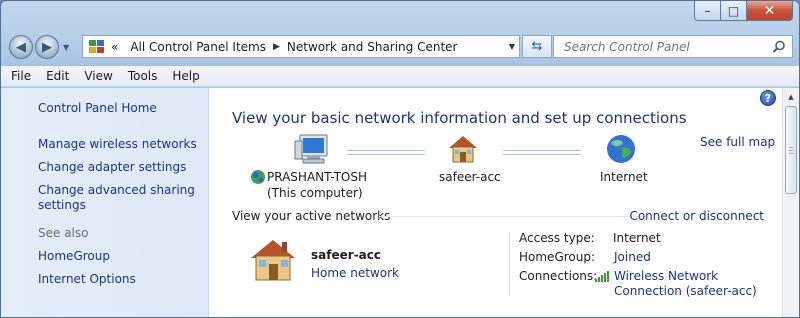 The height and width of the screenshot is (318, 800). I want to click on recent-pages-dropdown-icon: ▼, so click(66, 47).